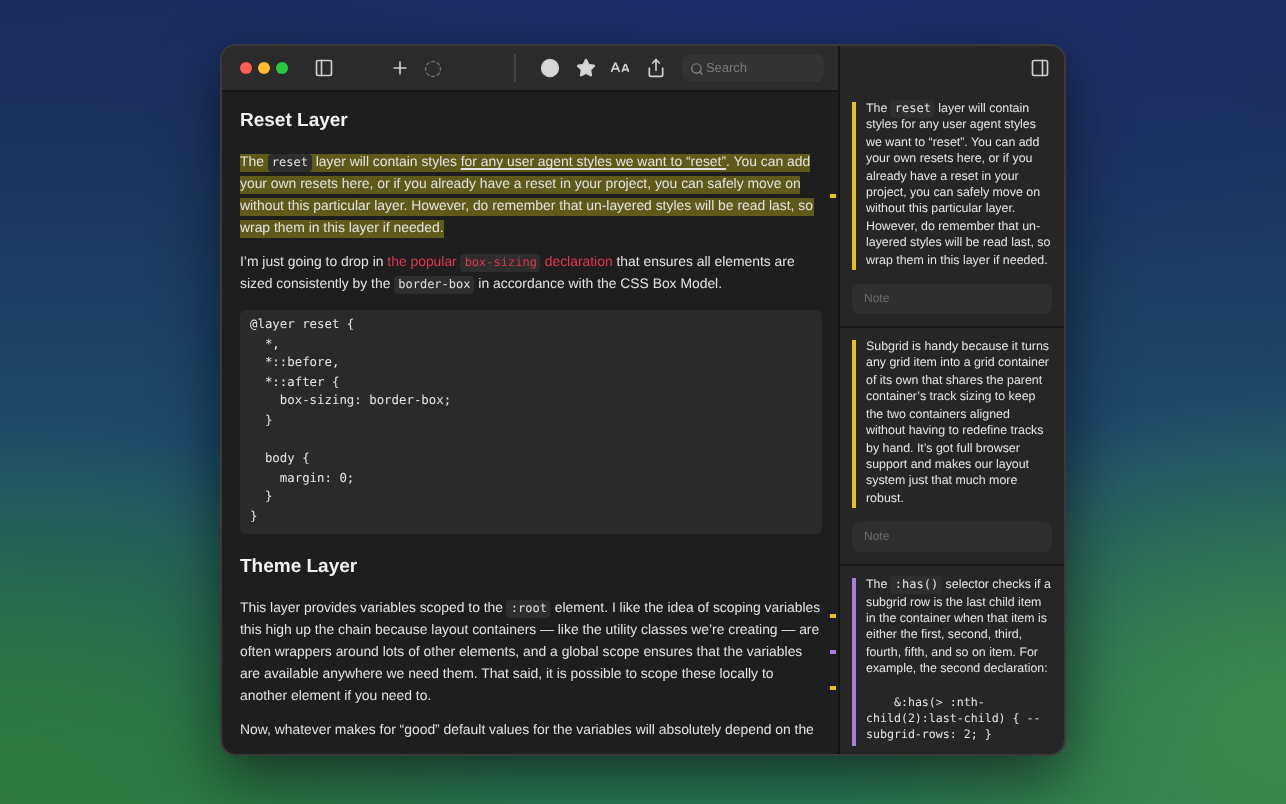 This screenshot has width=1286, height=804. Describe the element at coordinates (246, 68) in the screenshot. I see `close-button` at that location.